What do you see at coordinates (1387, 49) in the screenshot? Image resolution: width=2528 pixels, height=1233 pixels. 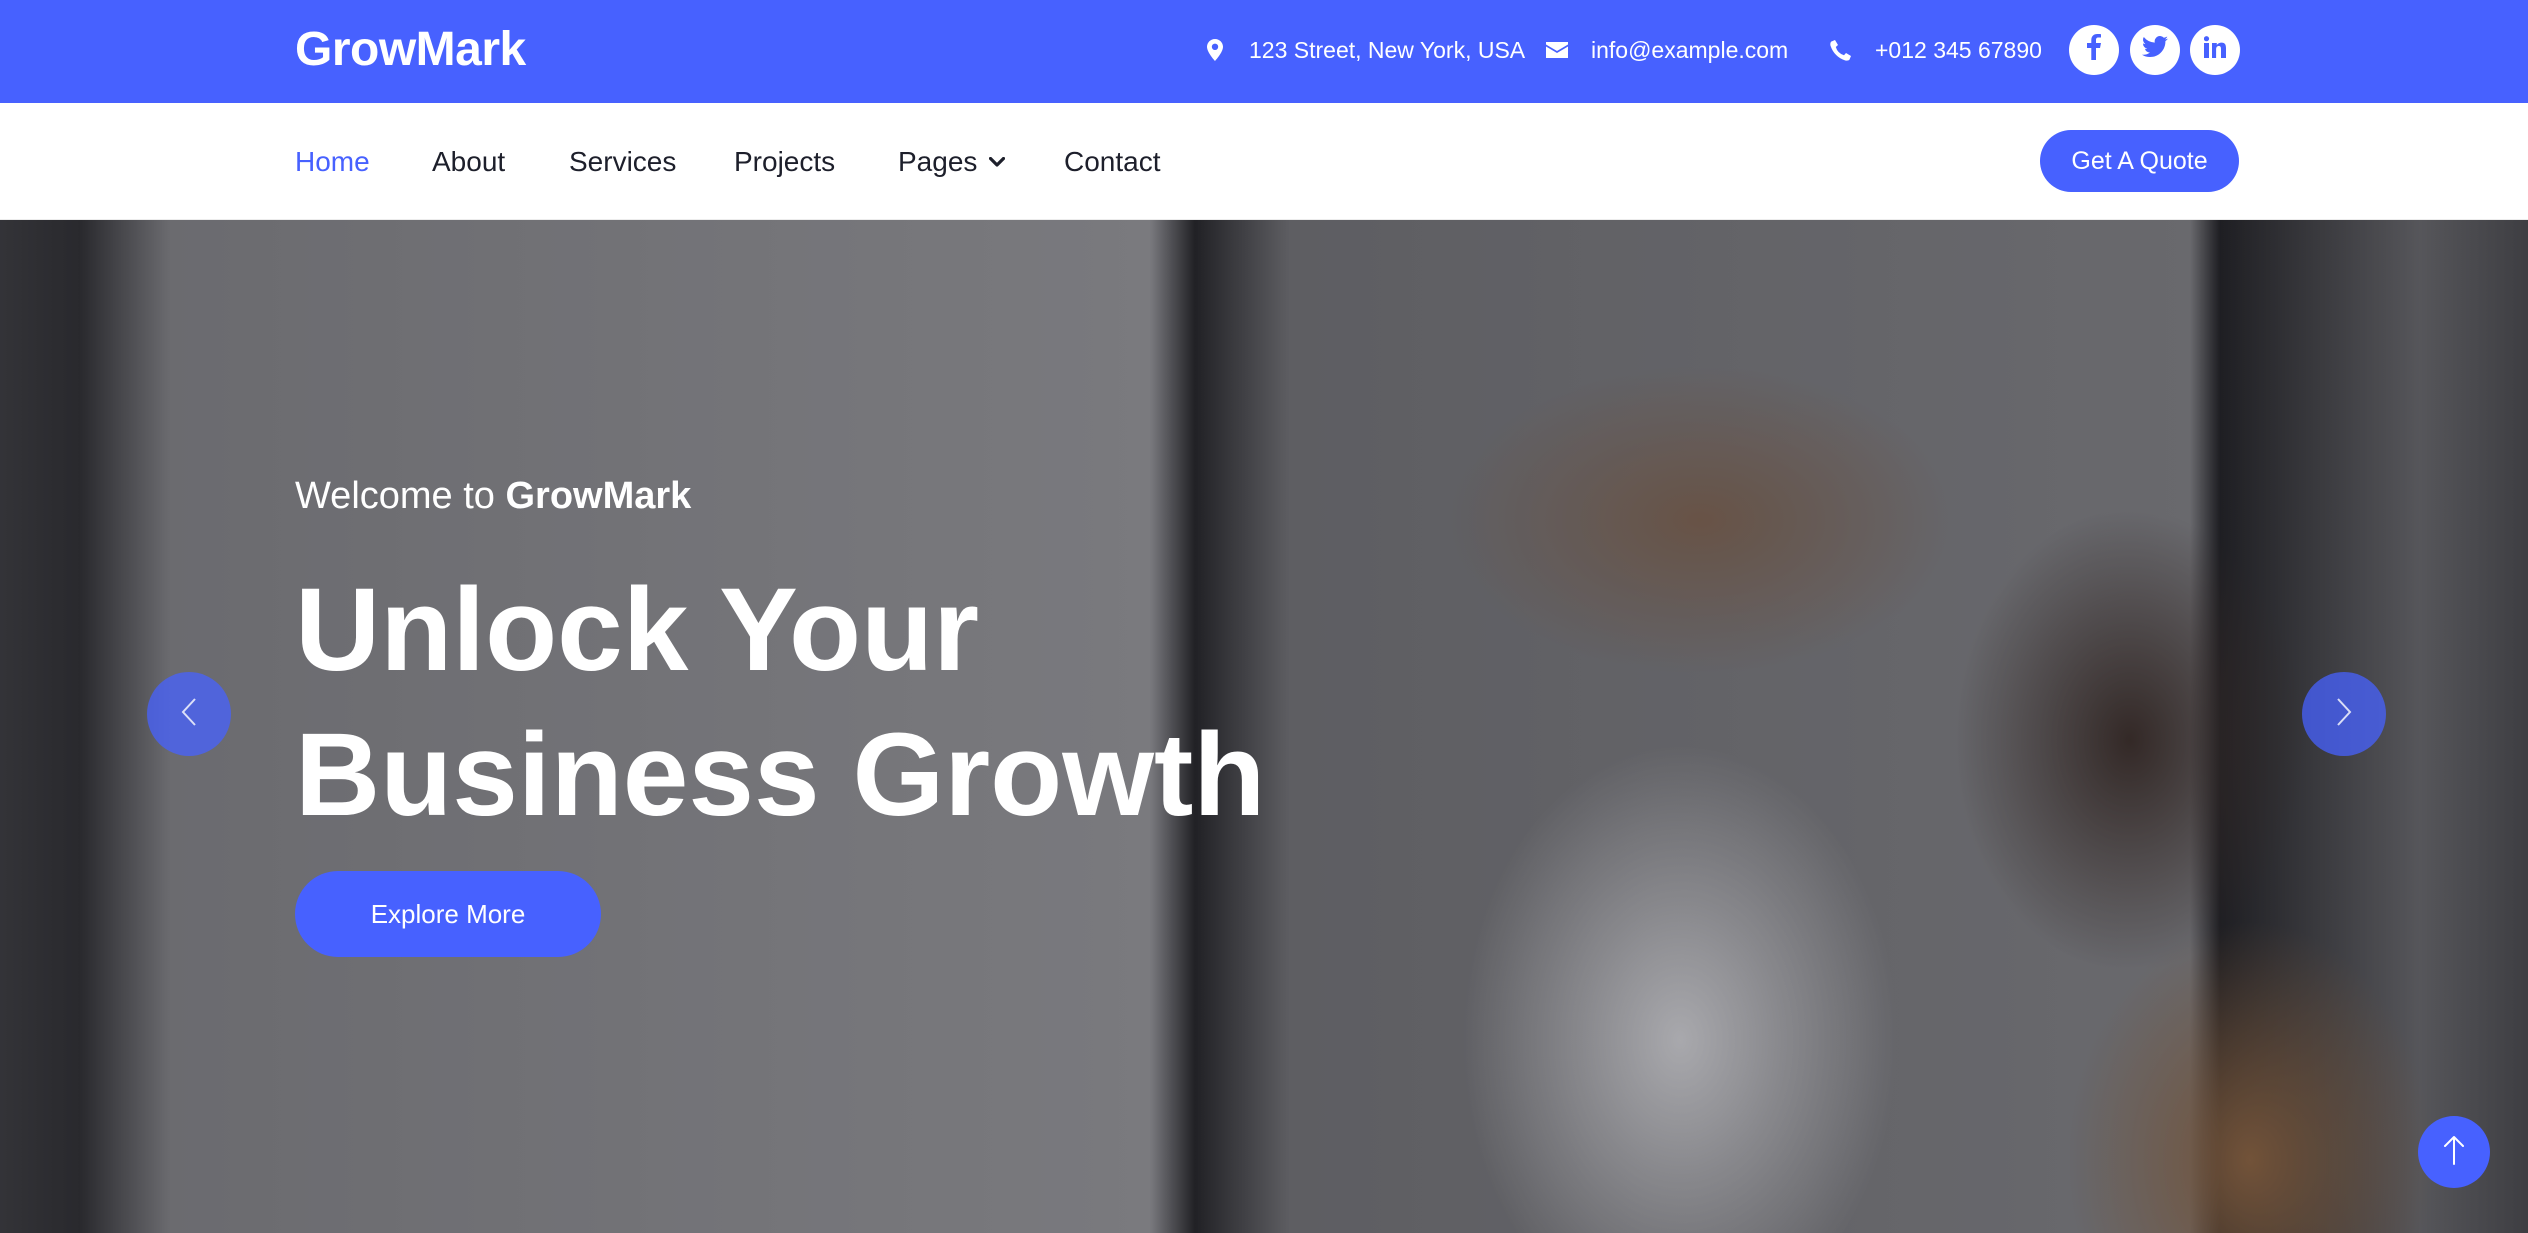 I see `contact-address-text: 123 Street, New York, USA` at bounding box center [1387, 49].